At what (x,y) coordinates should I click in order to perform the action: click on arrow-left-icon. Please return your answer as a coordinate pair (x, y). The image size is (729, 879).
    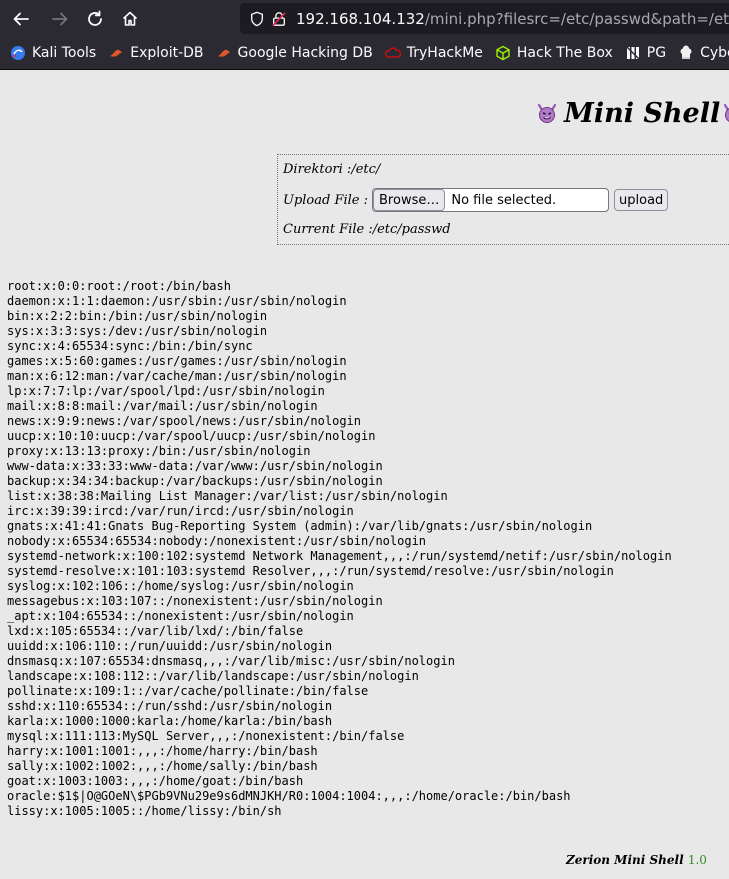
    Looking at the image, I should click on (21, 19).